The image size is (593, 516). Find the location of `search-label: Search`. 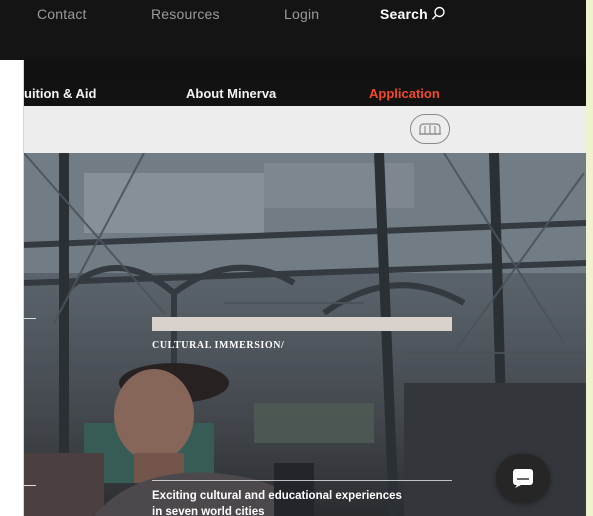

search-label: Search is located at coordinates (404, 14).